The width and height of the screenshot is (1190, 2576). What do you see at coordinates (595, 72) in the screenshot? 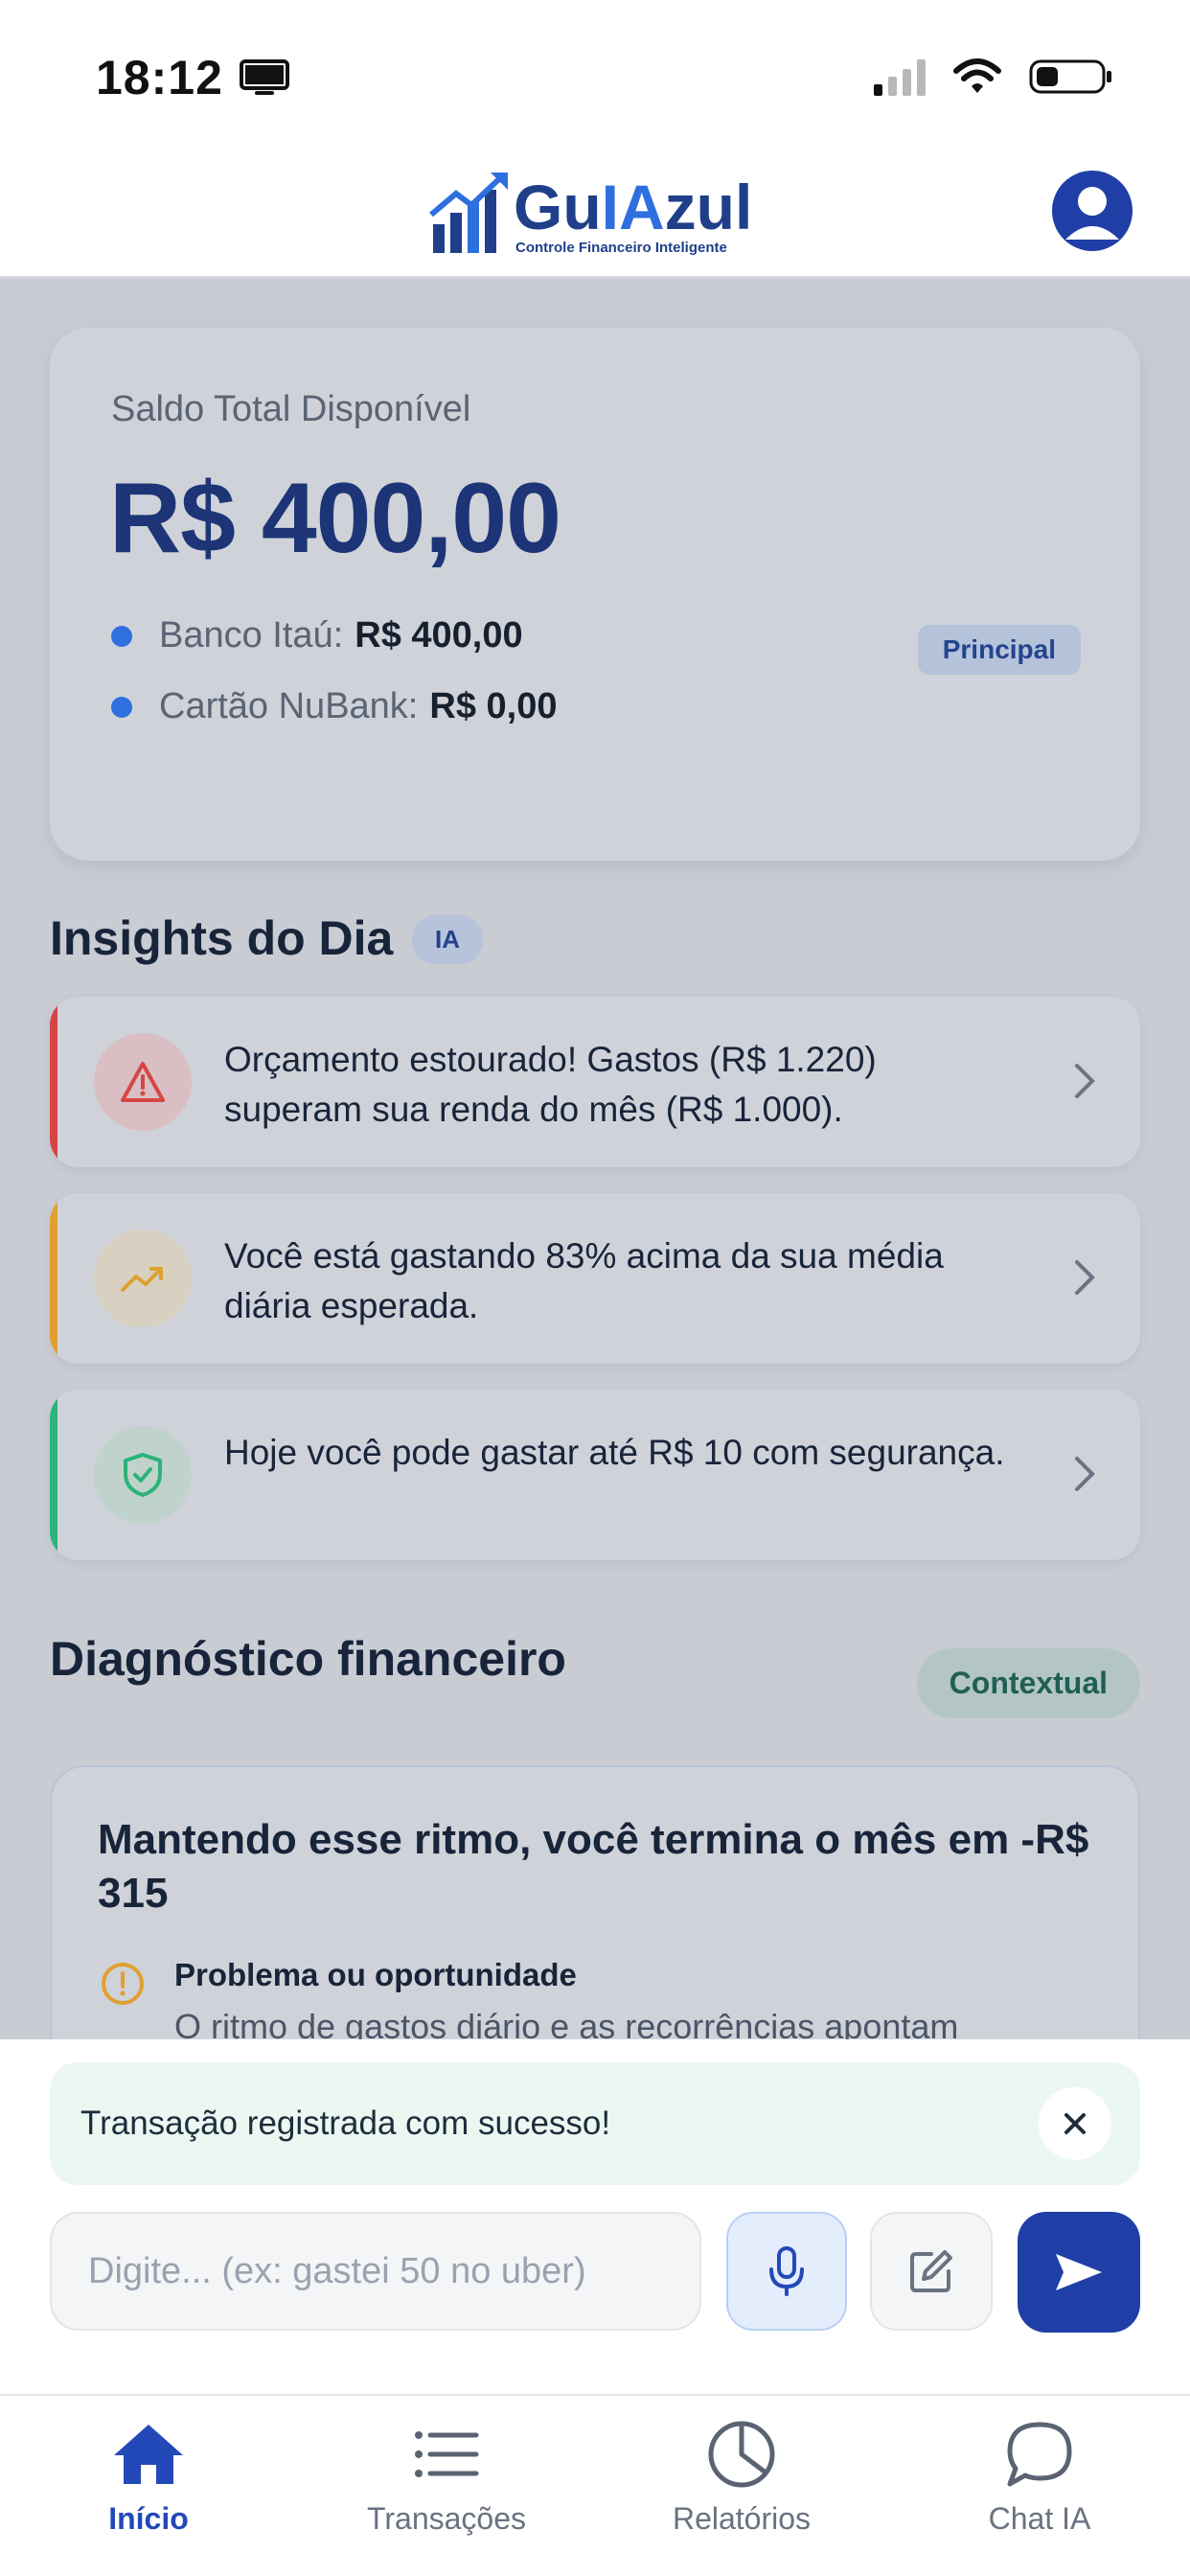
I see `status-bar: 18:12` at bounding box center [595, 72].